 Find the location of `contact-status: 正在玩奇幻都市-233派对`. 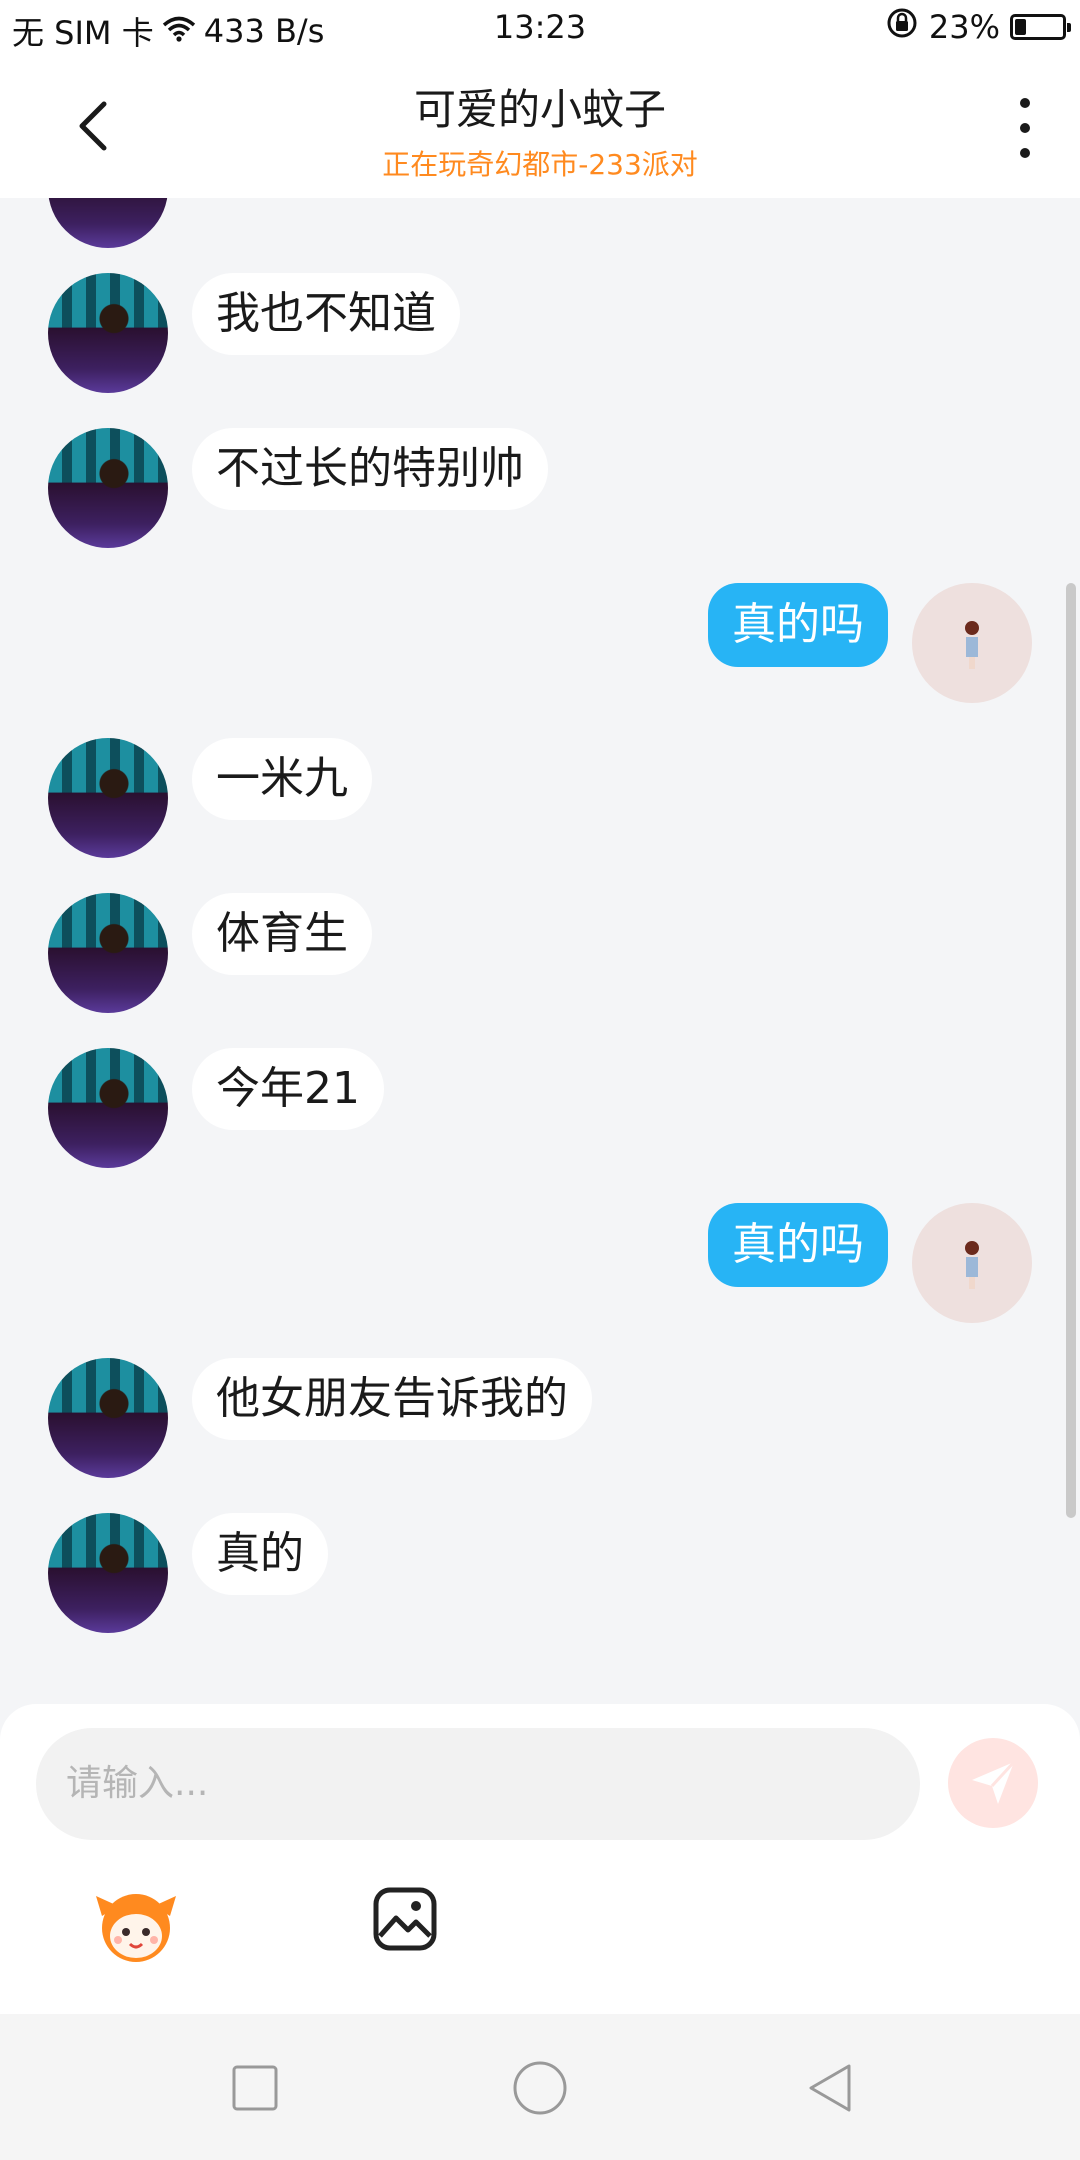

contact-status: 正在玩奇幻都市-233派对 is located at coordinates (540, 163).